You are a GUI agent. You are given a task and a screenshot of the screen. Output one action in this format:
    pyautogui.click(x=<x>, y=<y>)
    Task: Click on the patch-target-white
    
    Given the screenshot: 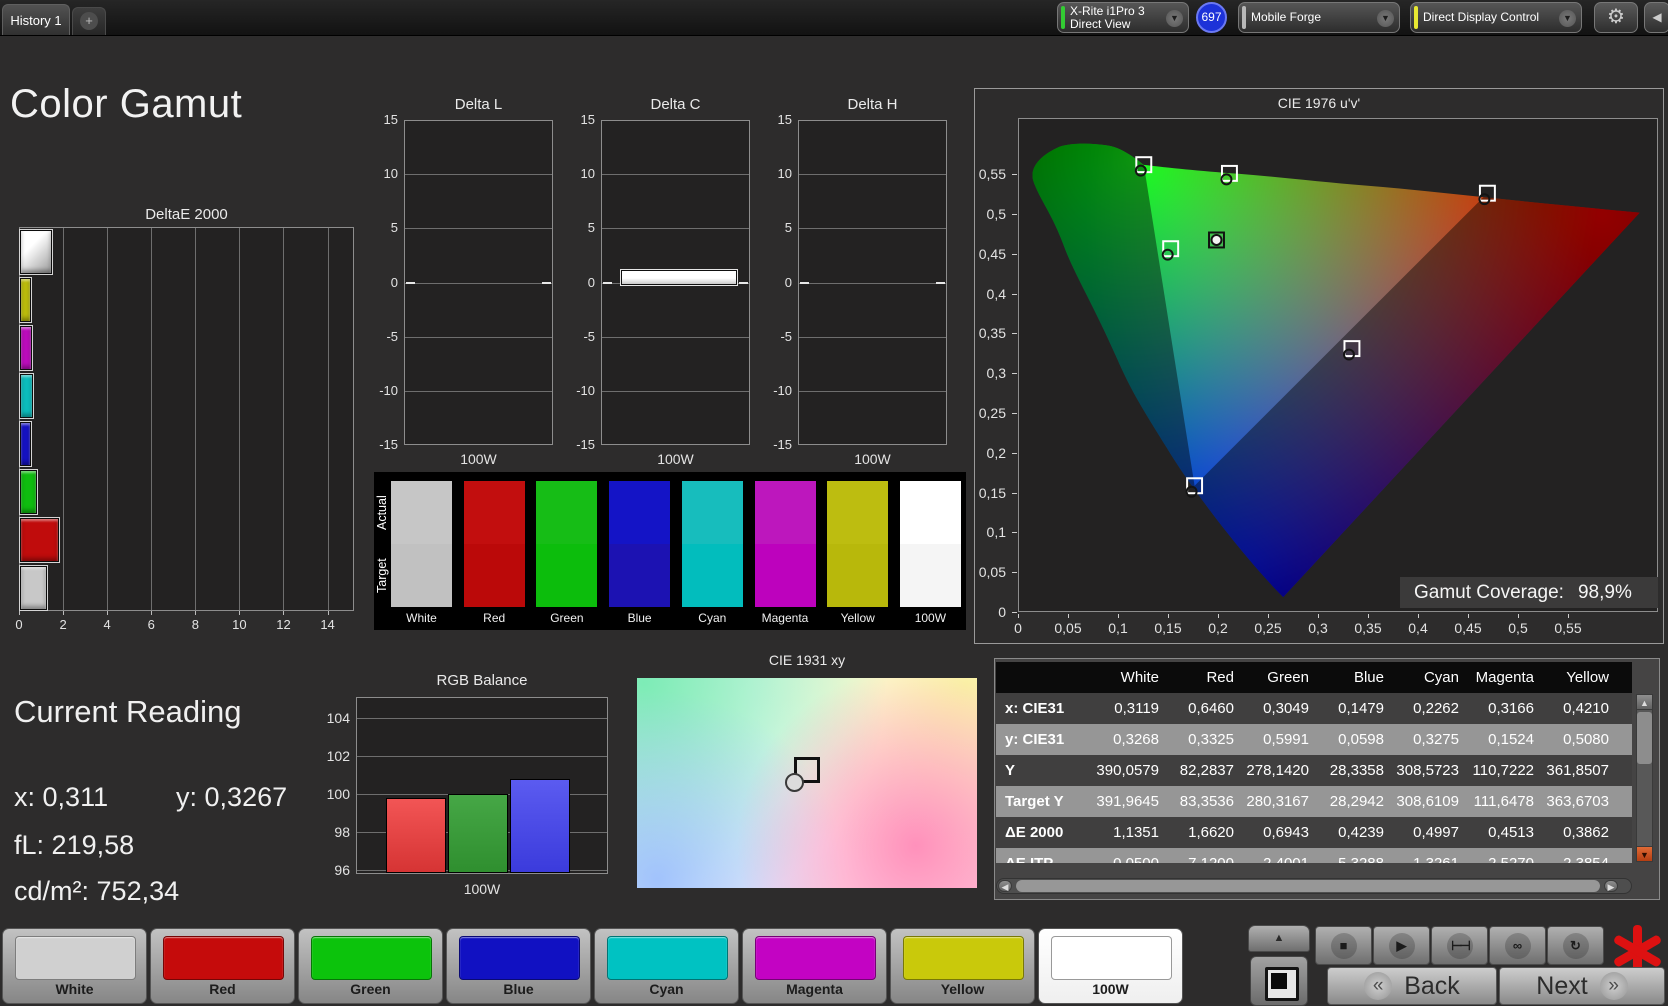 What is the action you would take?
    pyautogui.click(x=421, y=575)
    